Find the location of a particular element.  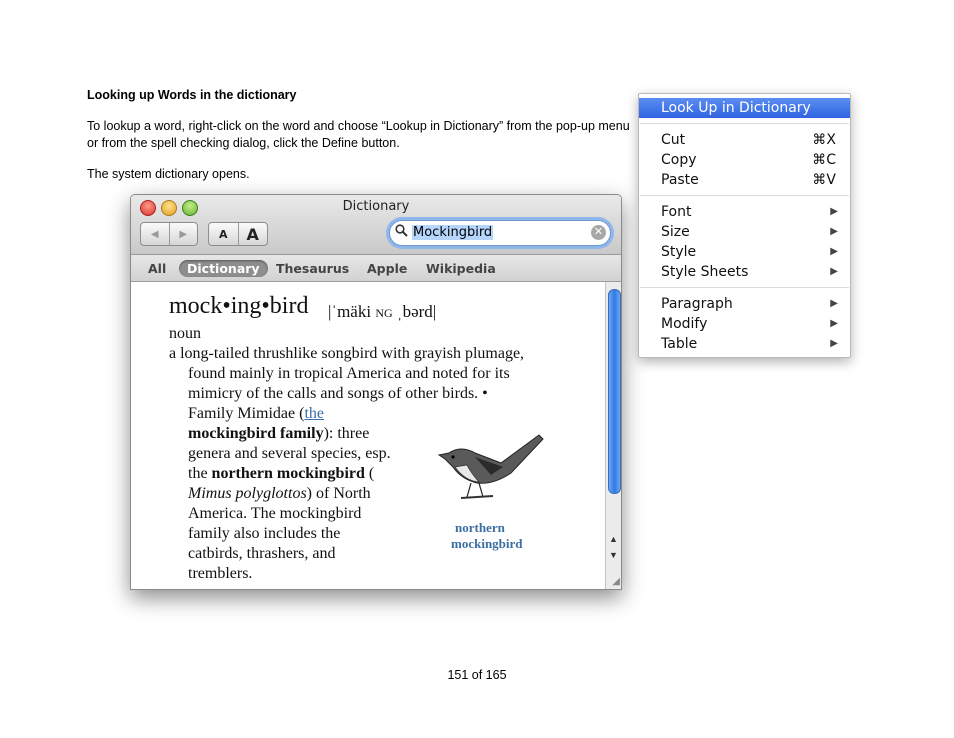

back-arrow-icon: ◀ is located at coordinates (154, 234).